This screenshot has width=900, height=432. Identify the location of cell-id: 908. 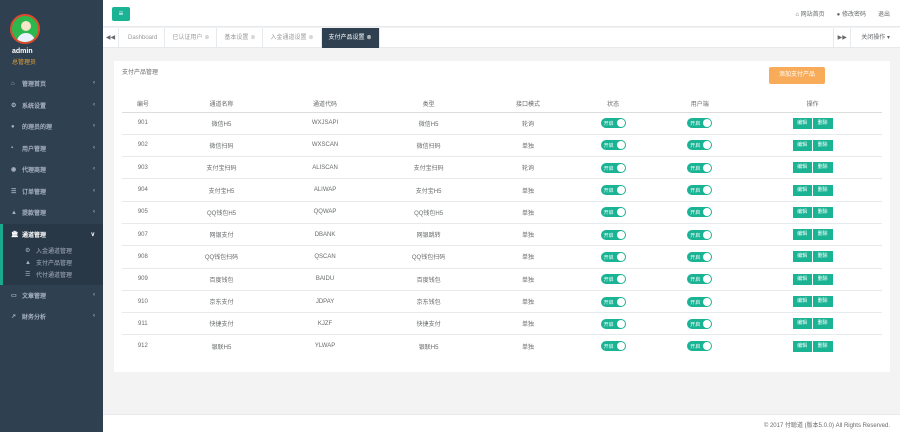
(143, 257).